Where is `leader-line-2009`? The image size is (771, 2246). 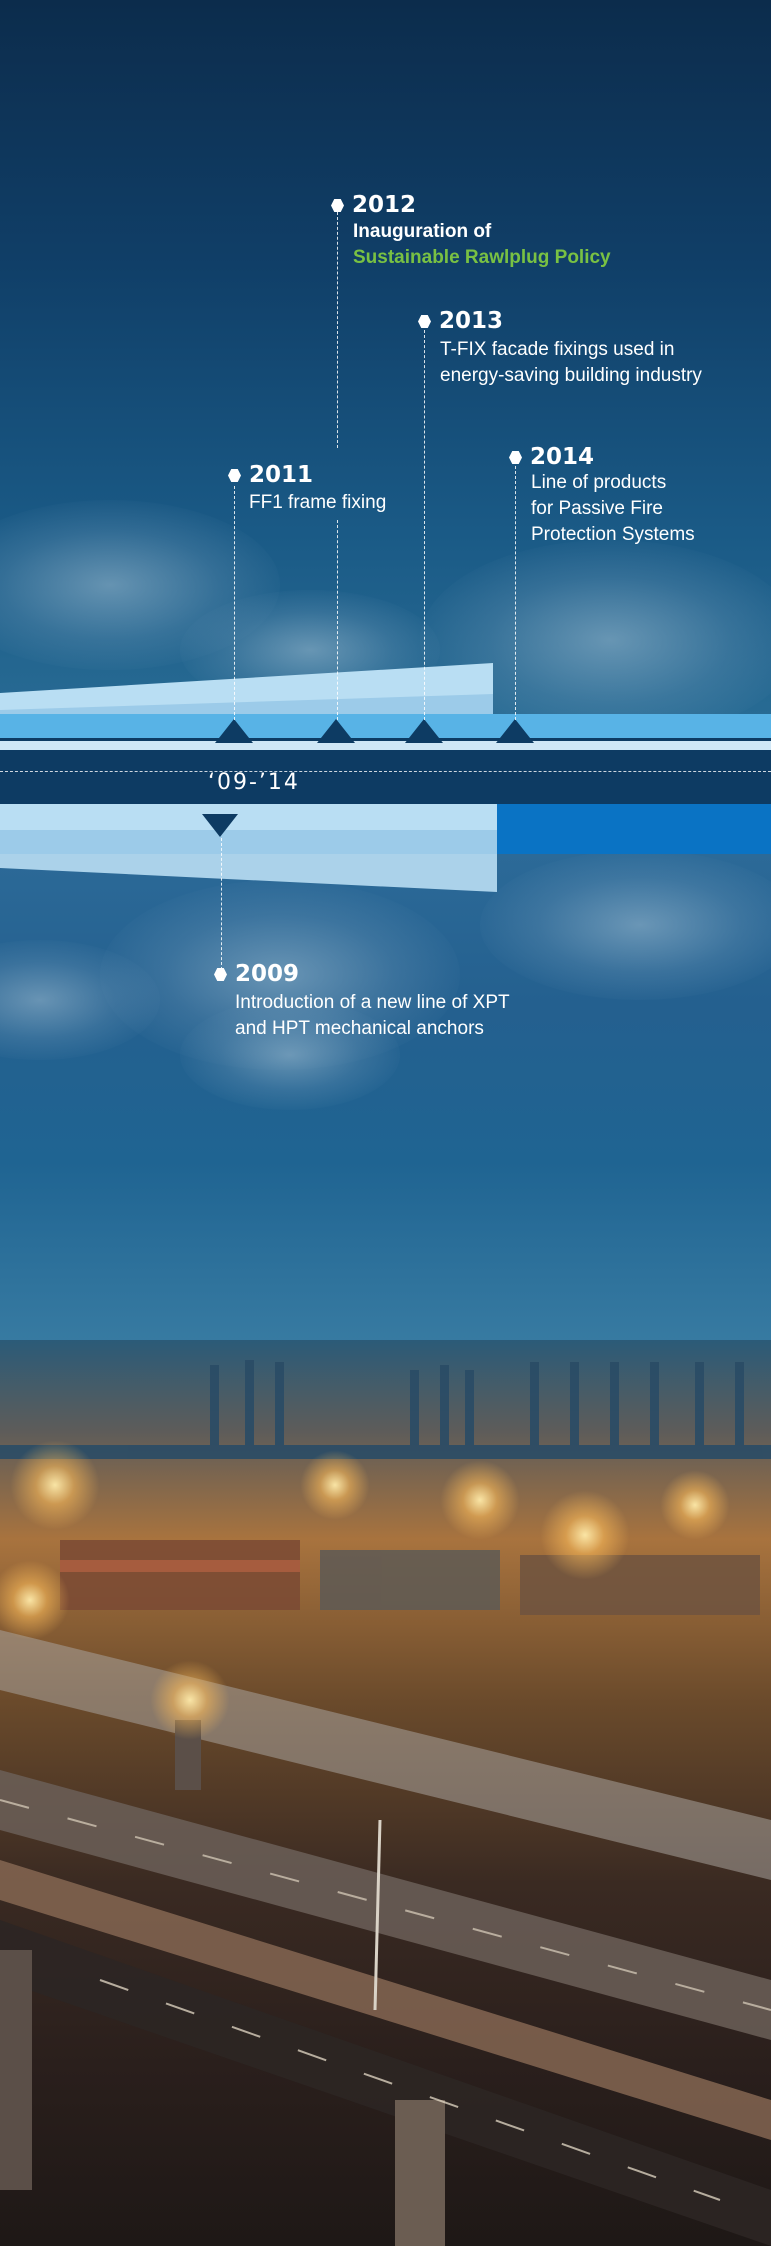 leader-line-2009 is located at coordinates (221, 904).